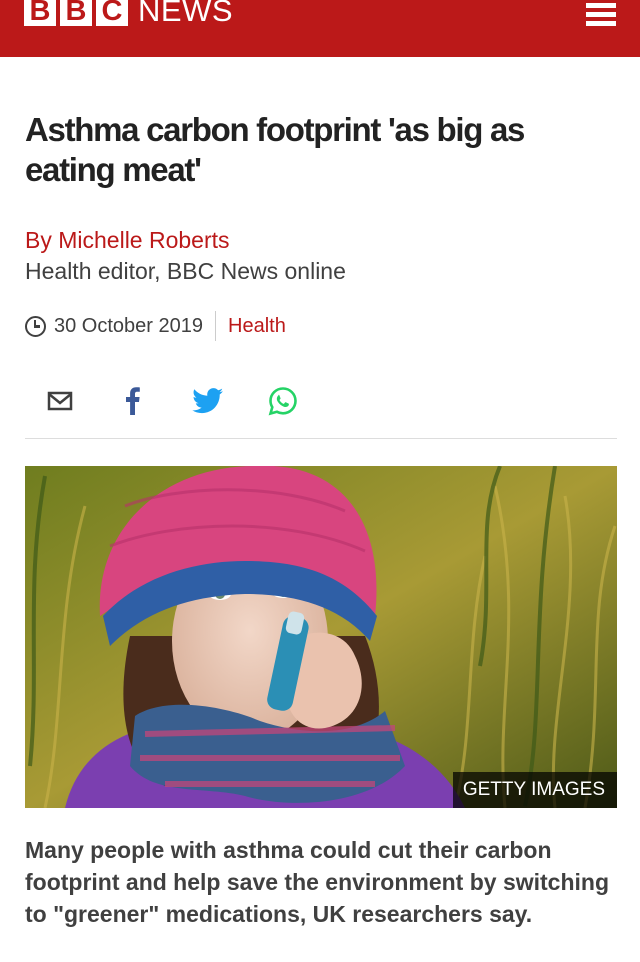  Describe the element at coordinates (128, 325) in the screenshot. I see `article-date: 30 October 2019` at that location.